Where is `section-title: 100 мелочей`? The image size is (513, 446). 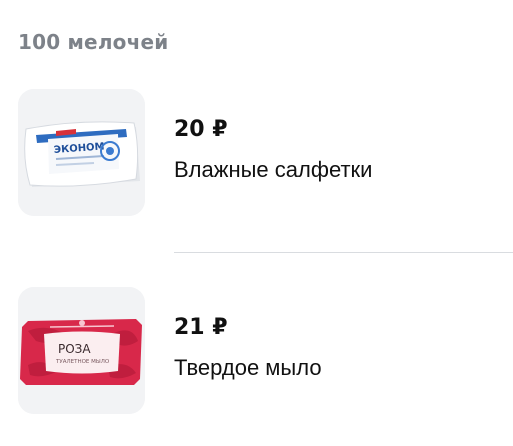
section-title: 100 мелочей is located at coordinates (93, 42).